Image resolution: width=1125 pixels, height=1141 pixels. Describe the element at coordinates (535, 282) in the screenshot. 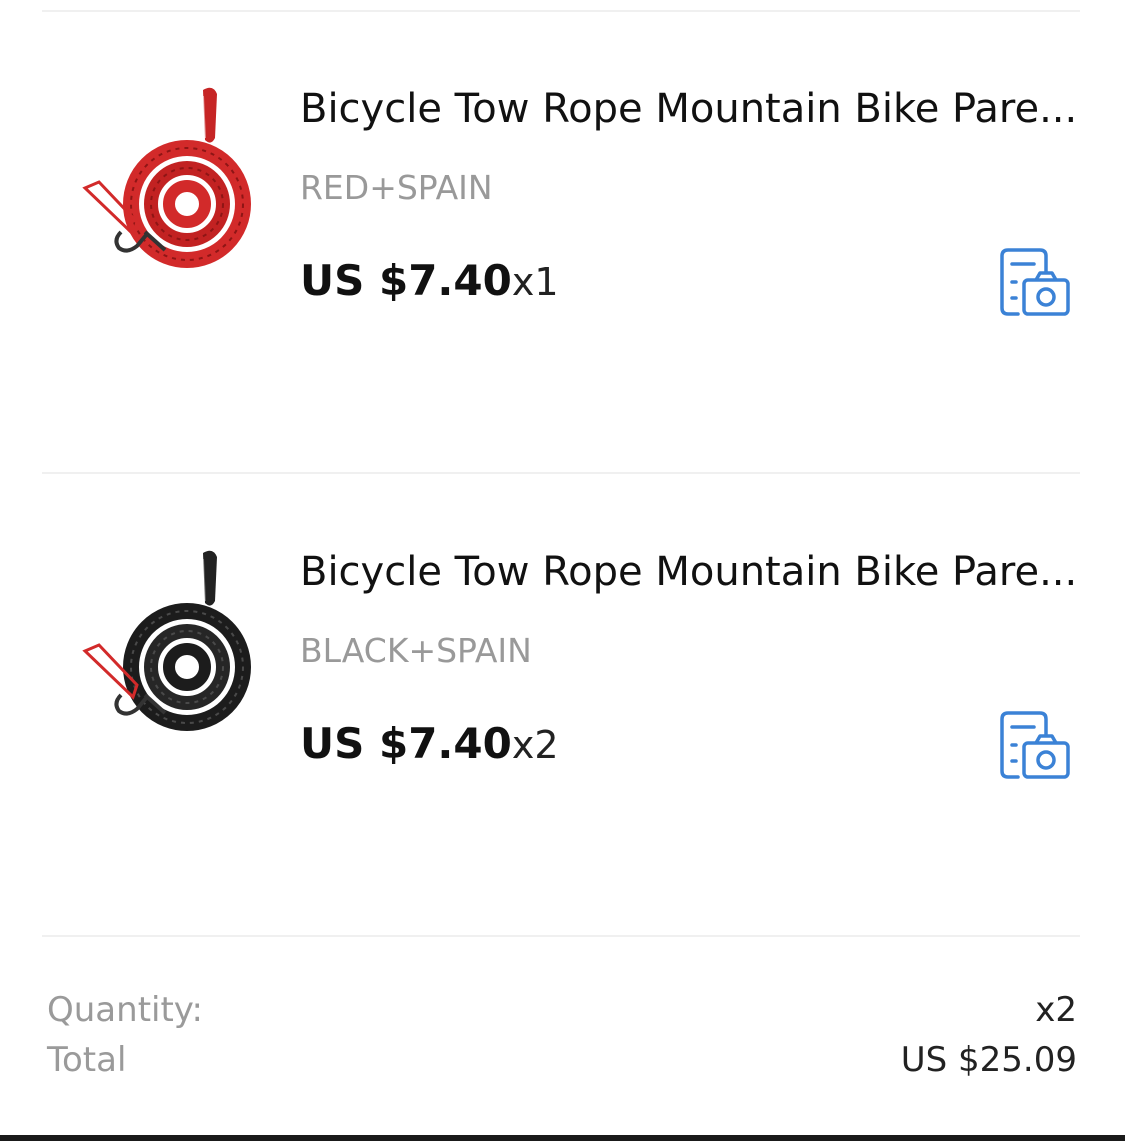

I see `product-quantity: x1` at that location.